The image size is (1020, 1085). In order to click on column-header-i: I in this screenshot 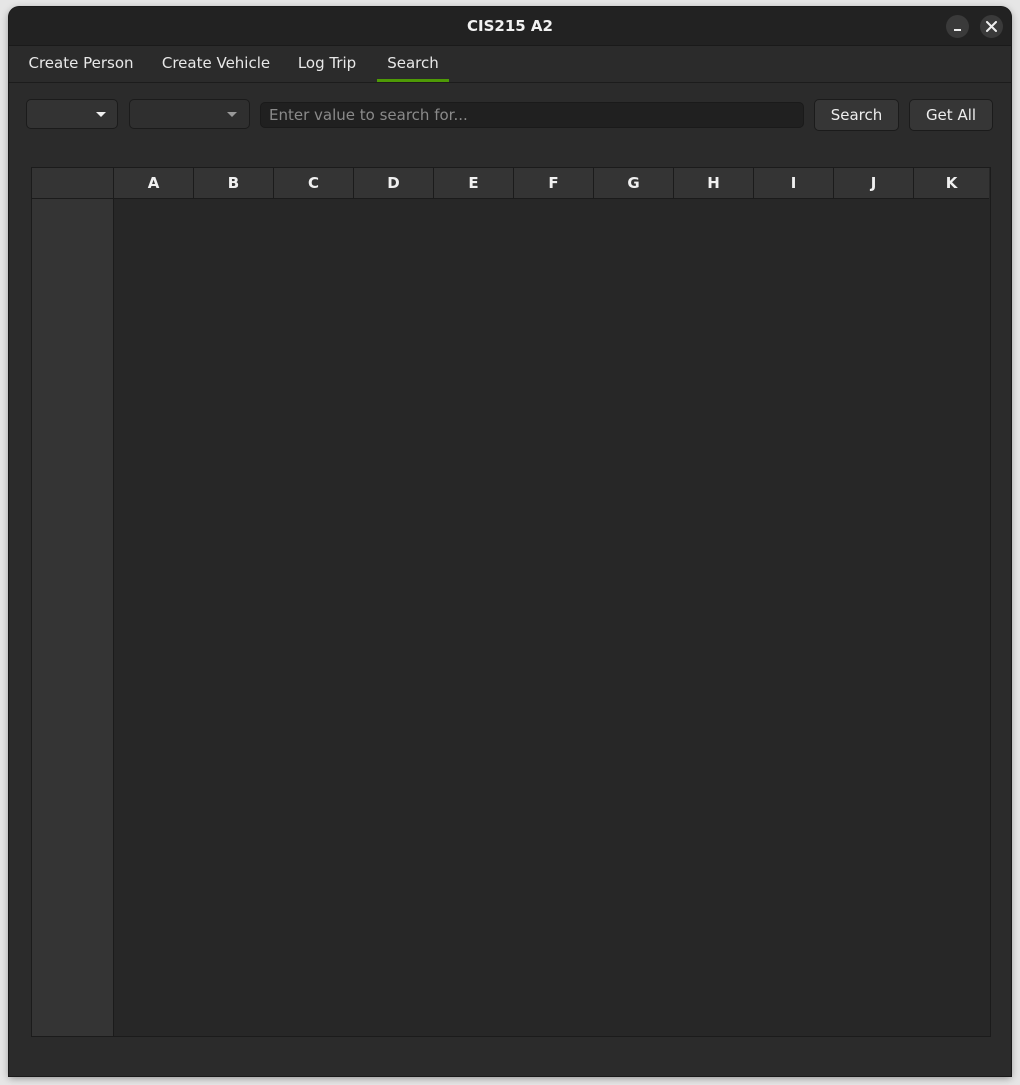, I will do `click(794, 183)`.